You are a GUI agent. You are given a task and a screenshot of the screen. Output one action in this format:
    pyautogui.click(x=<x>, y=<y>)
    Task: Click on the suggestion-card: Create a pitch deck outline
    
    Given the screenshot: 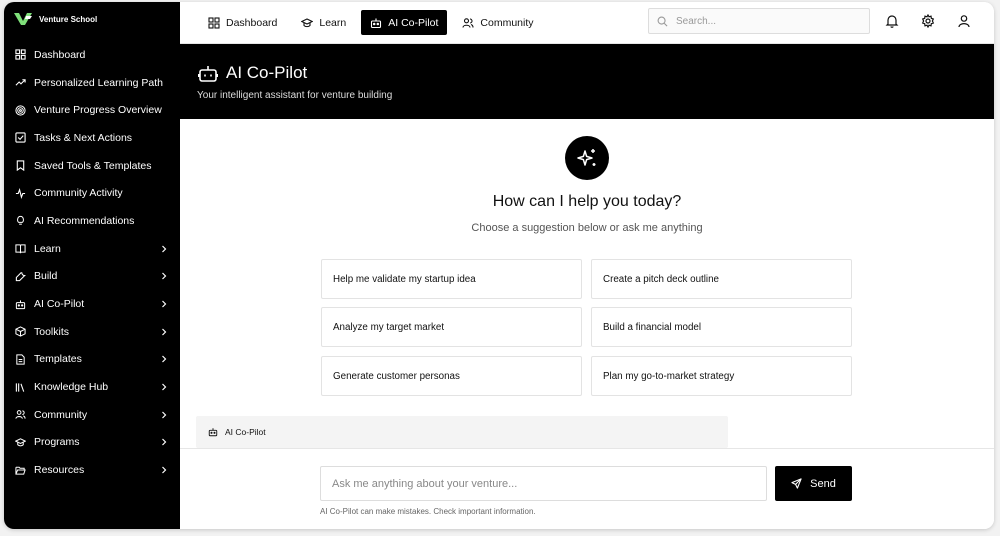 What is the action you would take?
    pyautogui.click(x=721, y=279)
    